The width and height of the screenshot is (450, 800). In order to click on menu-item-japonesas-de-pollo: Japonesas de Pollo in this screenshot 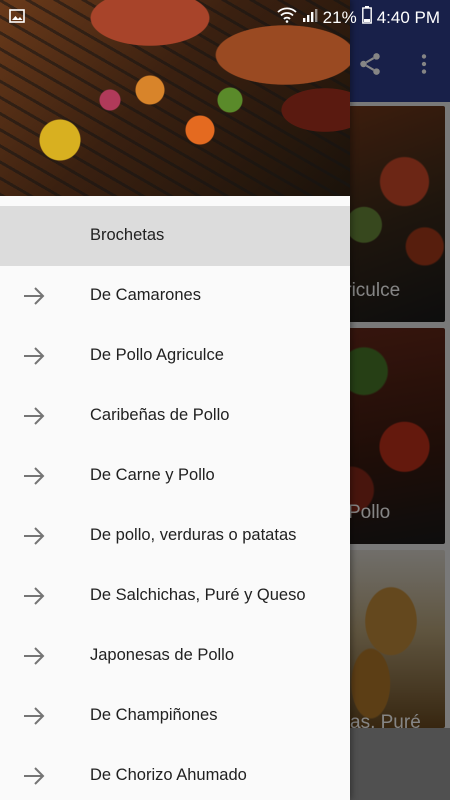, I will do `click(175, 656)`.